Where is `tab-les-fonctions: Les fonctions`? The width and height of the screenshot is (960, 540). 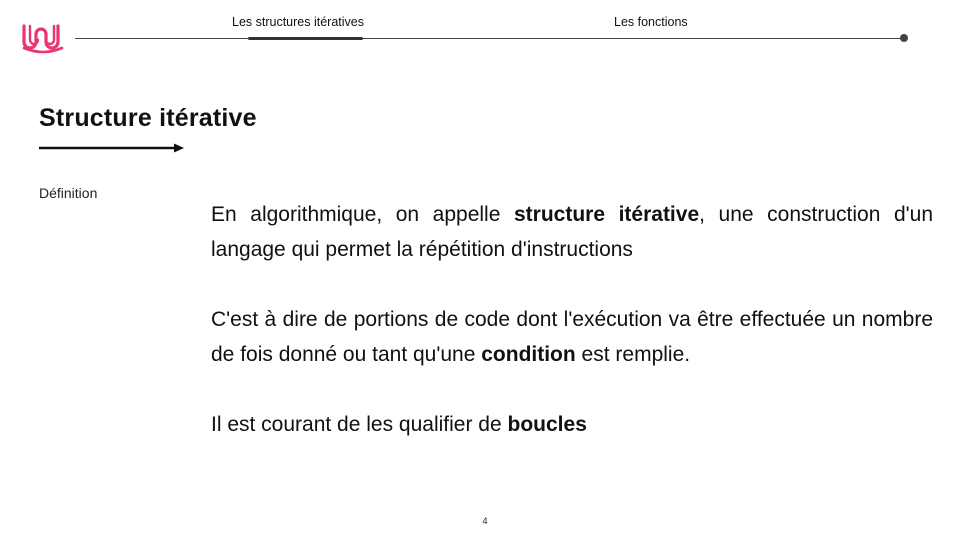 tab-les-fonctions: Les fonctions is located at coordinates (651, 22).